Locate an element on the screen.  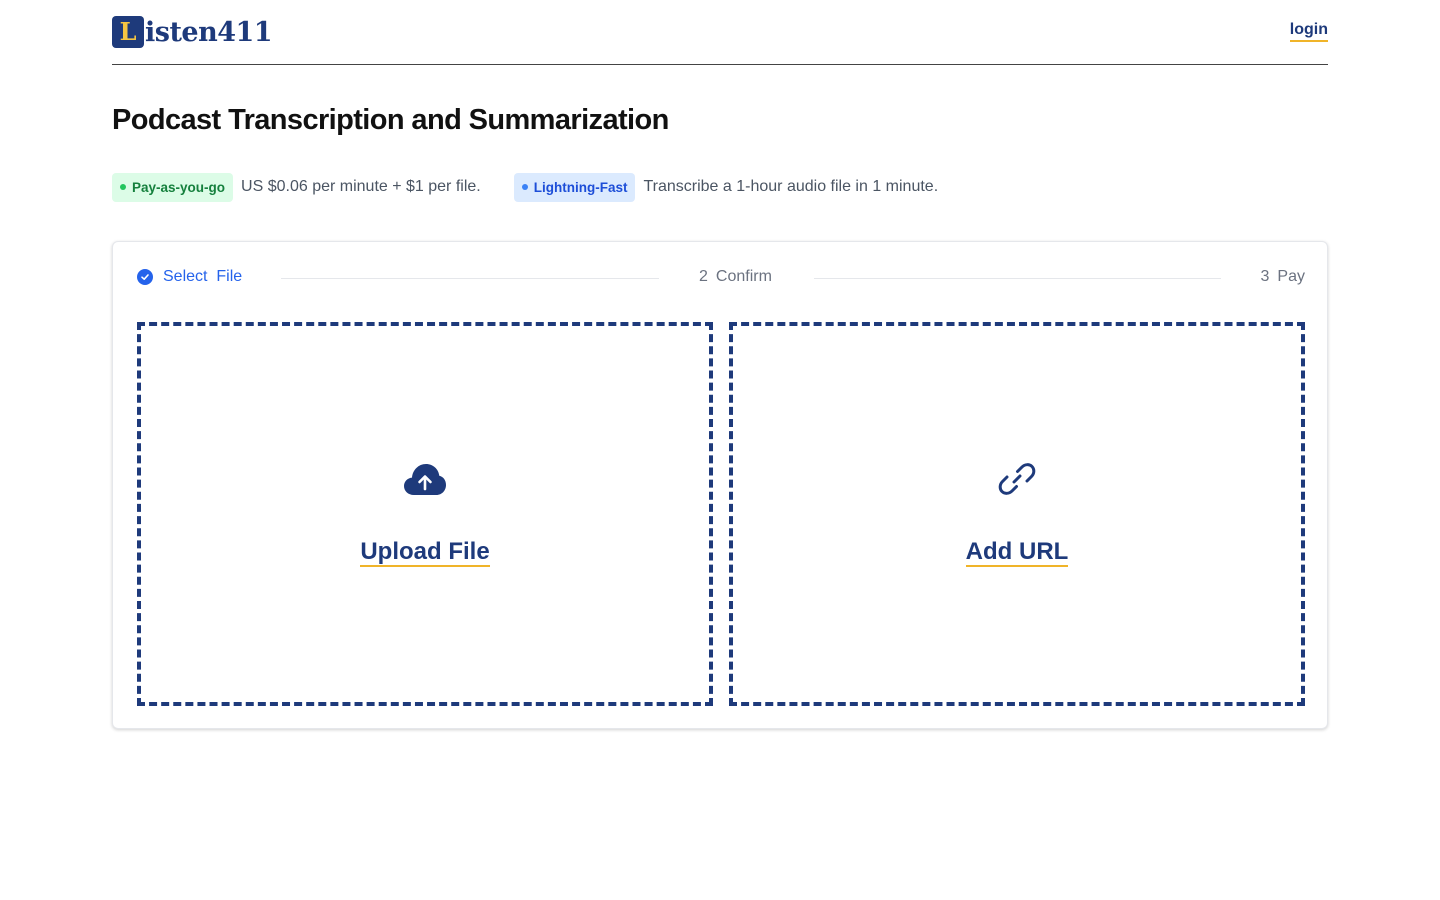
check-circle-icon is located at coordinates (145, 277).